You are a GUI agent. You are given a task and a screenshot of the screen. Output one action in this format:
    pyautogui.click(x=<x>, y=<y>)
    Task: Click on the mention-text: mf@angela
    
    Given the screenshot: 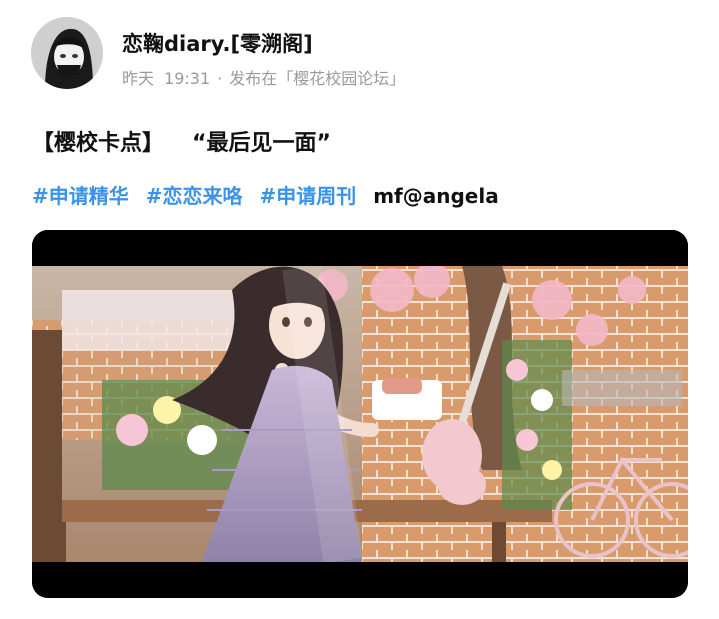 What is the action you would take?
    pyautogui.click(x=436, y=196)
    